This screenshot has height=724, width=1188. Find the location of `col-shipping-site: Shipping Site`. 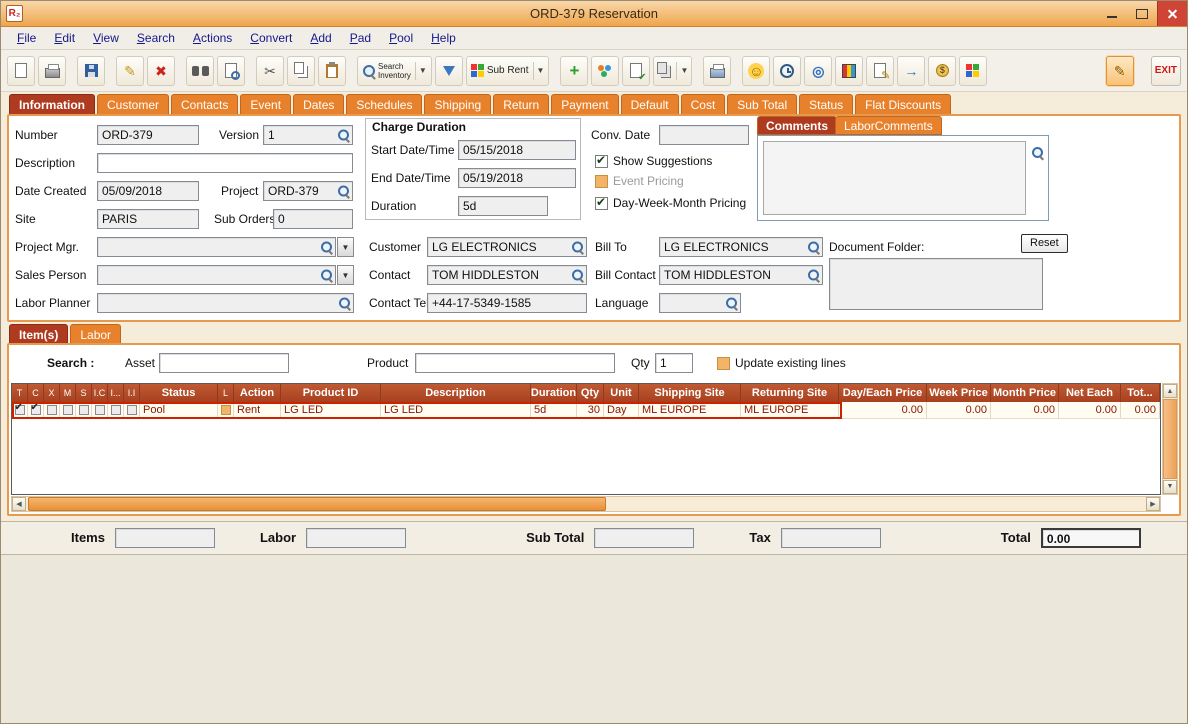

col-shipping-site: Shipping Site is located at coordinates (690, 393).